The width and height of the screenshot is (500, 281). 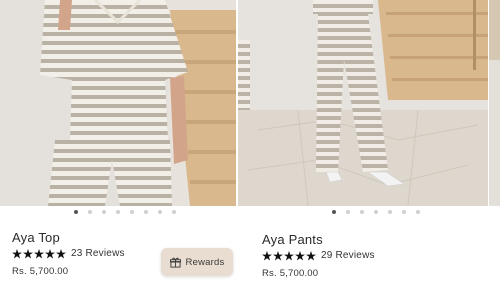 What do you see at coordinates (318, 255) in the screenshot?
I see `product-rating: 29 Reviews` at bounding box center [318, 255].